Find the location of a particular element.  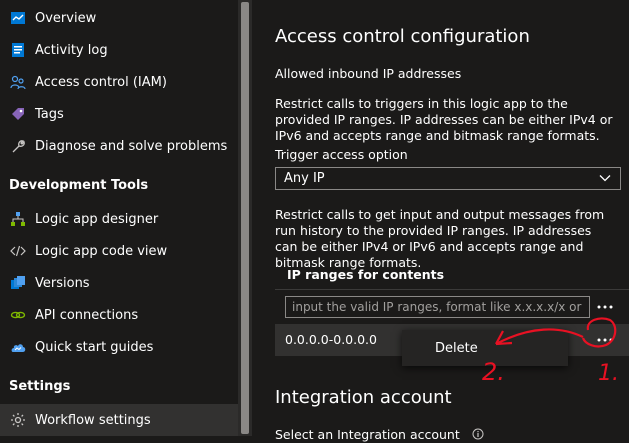

sidebar-item-logic-app-designer: Logic app designer is located at coordinates (119, 219).